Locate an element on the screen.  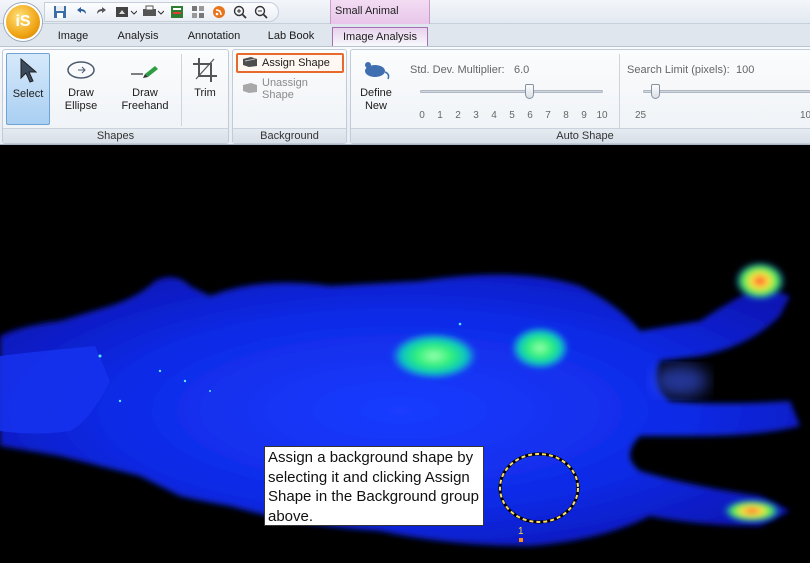
search-limit-slider-track is located at coordinates (726, 91).